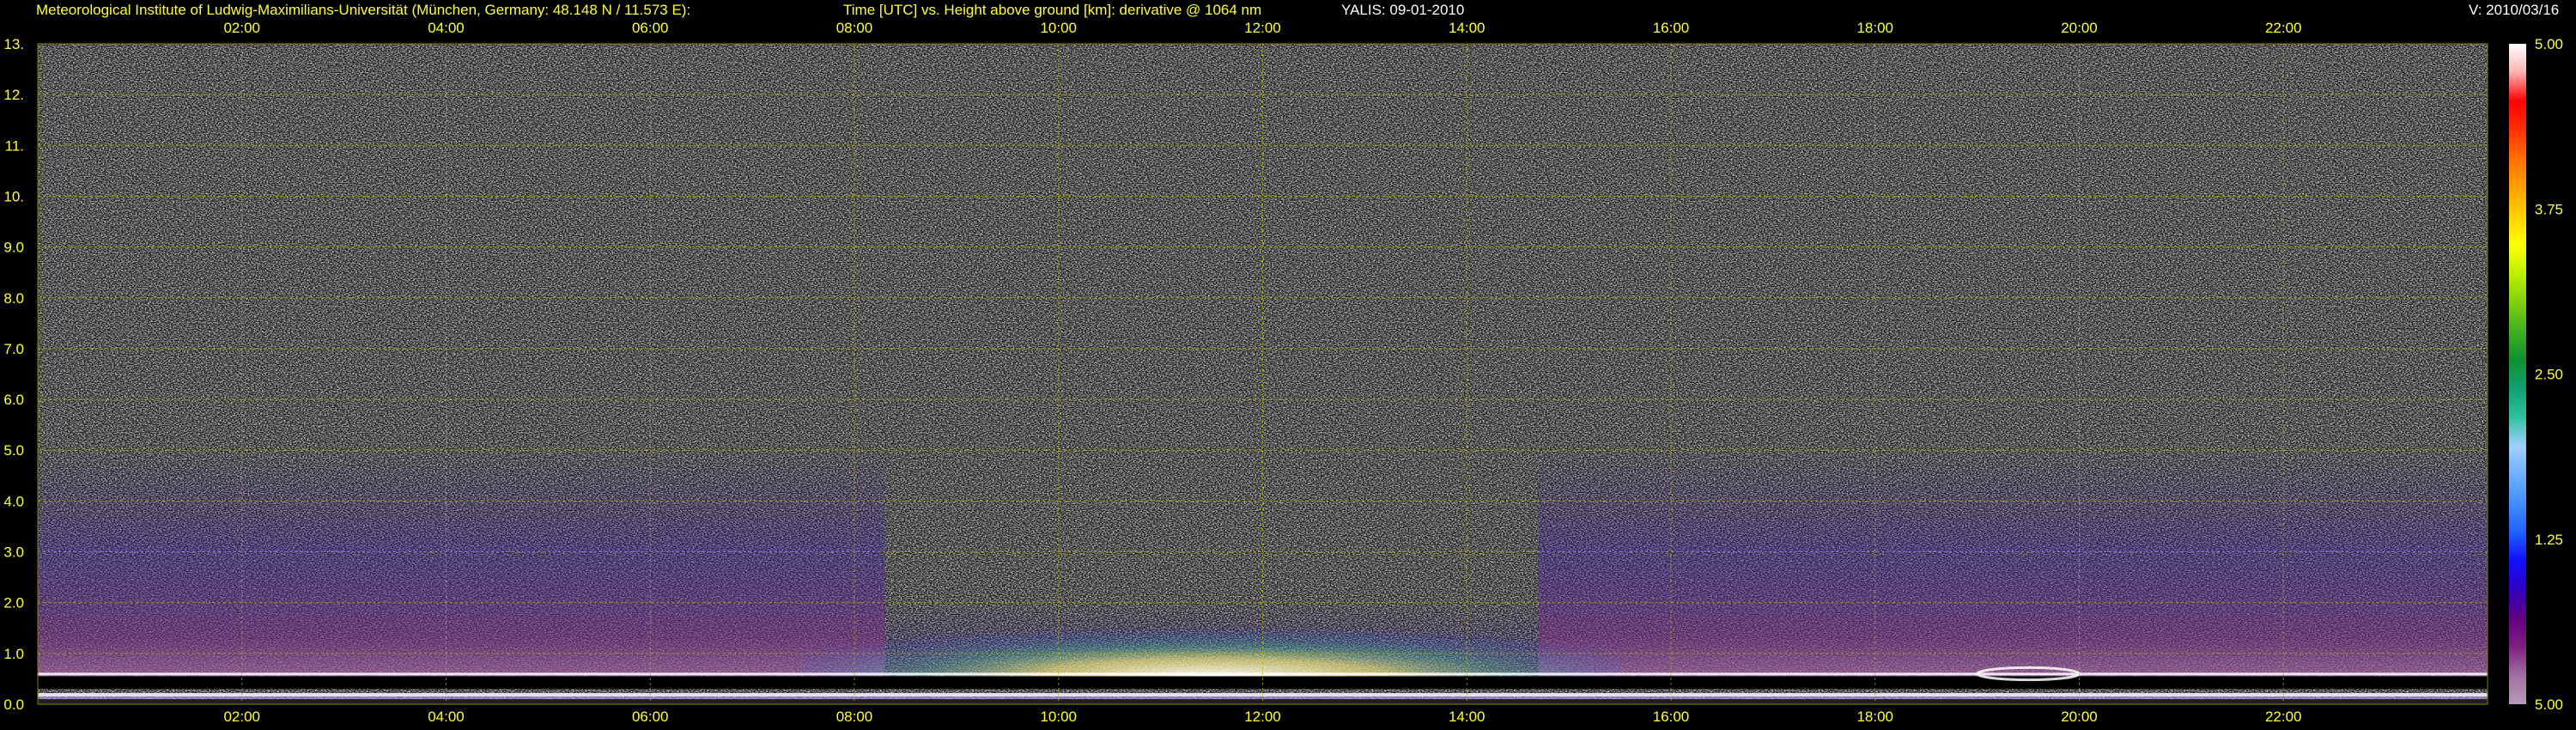 This screenshot has height=730, width=2576. What do you see at coordinates (1671, 717) in the screenshot?
I see `x-tick-label-bottom: 16:00` at bounding box center [1671, 717].